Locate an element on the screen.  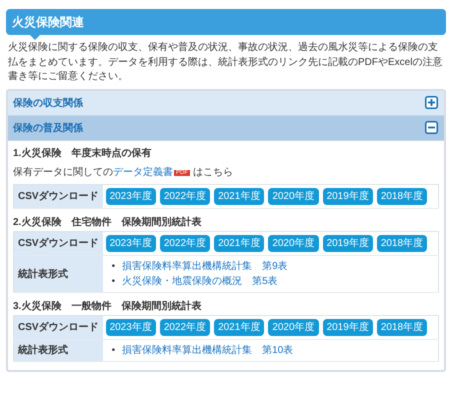
accordion-header: 保険の収支関係 is located at coordinates (226, 103).